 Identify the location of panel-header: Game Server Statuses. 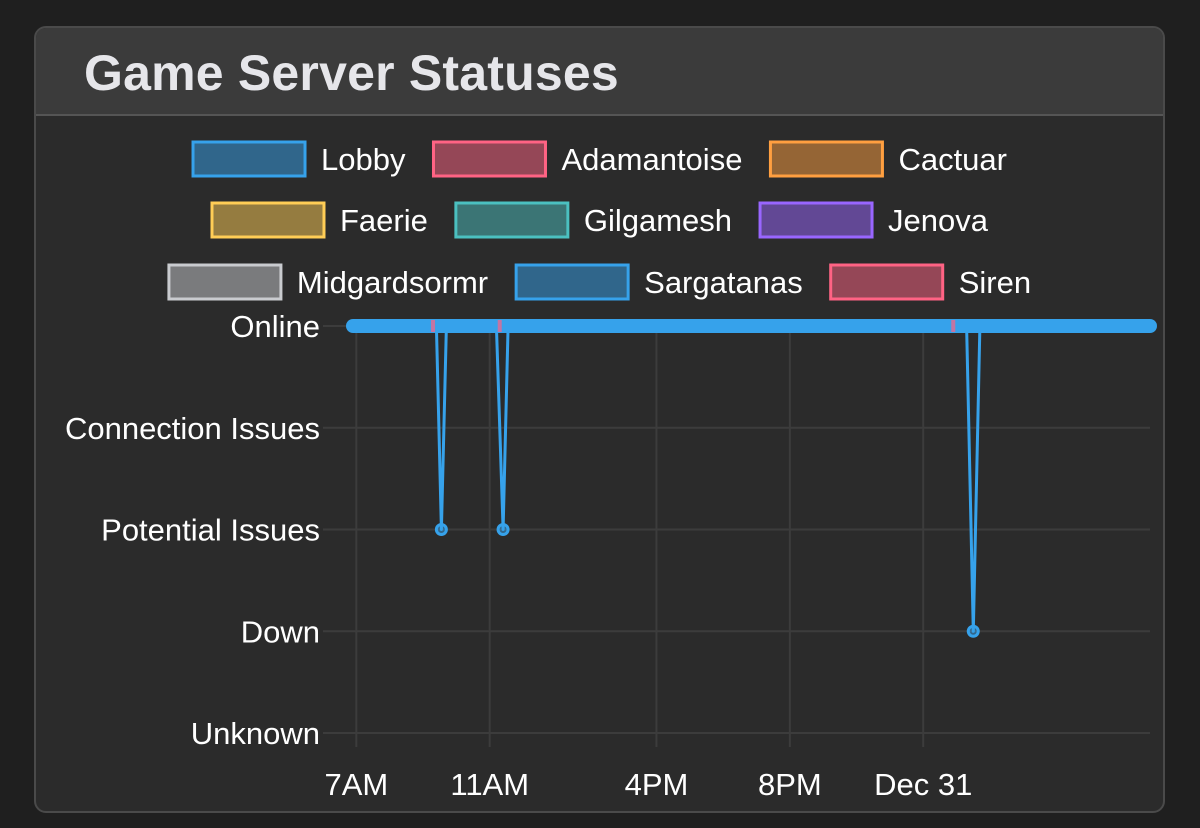
(599, 72).